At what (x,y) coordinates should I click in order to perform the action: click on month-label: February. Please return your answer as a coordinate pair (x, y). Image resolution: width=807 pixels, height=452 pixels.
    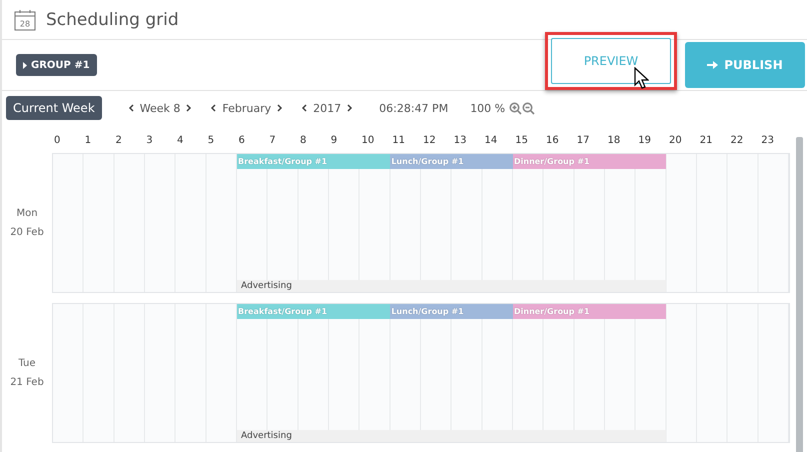
    Looking at the image, I should click on (247, 108).